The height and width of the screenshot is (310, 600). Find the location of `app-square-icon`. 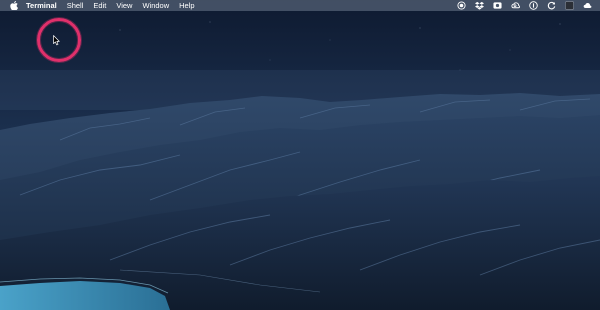

app-square-icon is located at coordinates (569, 5).